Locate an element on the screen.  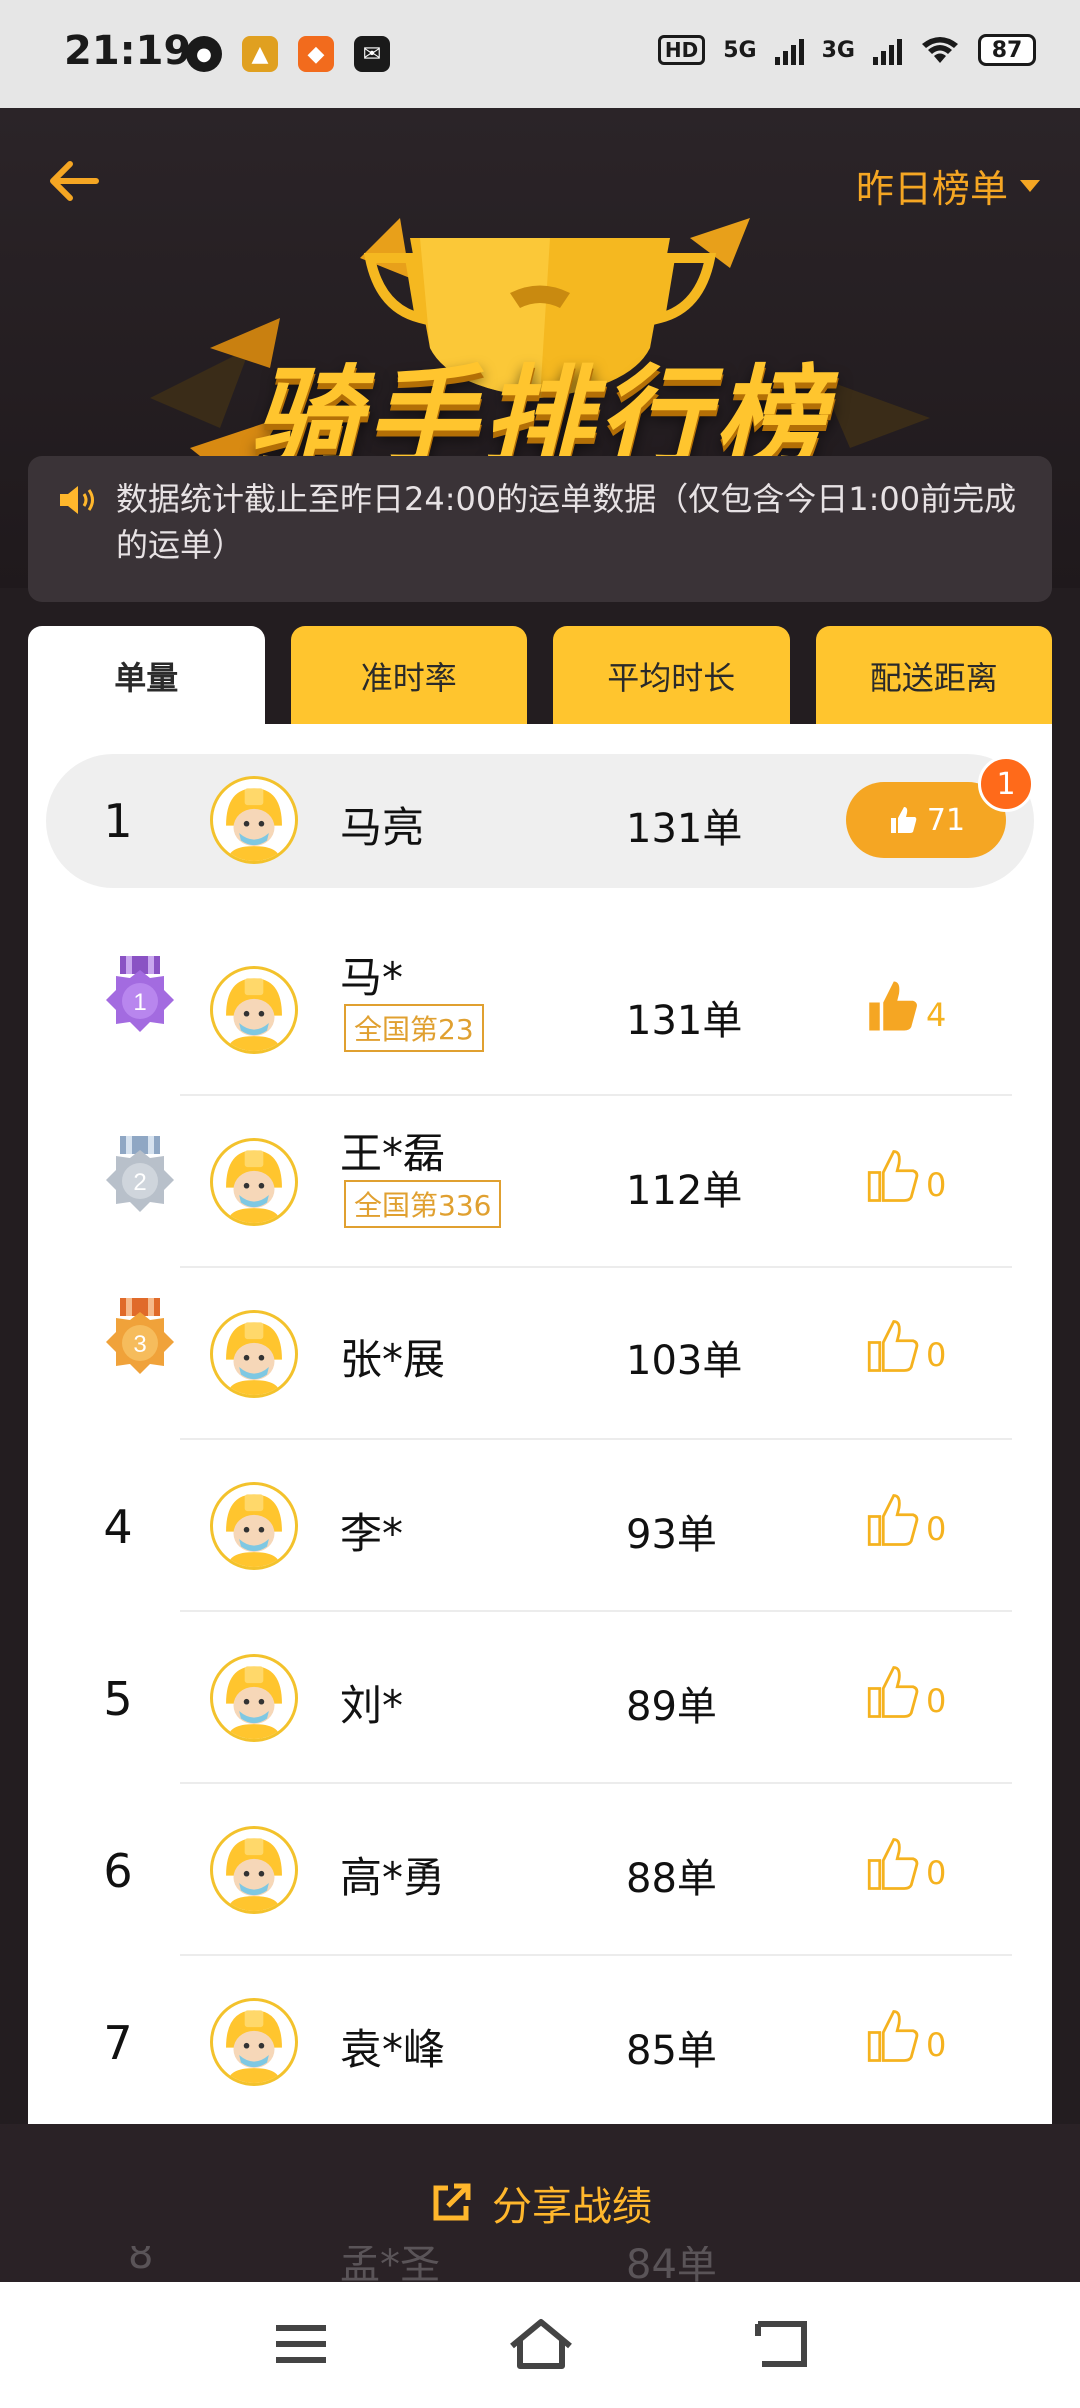
rider-name: 袁*峰 is located at coordinates (393, 2049).